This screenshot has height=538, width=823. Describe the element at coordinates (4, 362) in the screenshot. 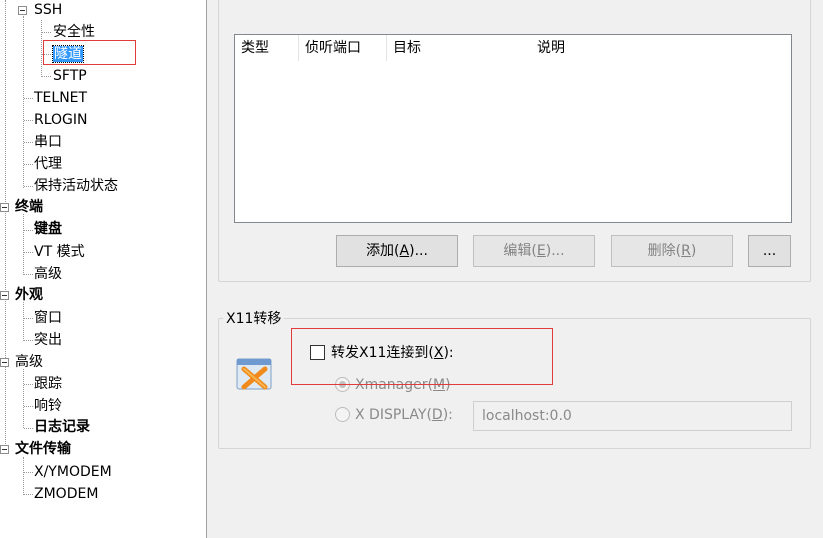

I see `collapse-advanced-icon` at that location.